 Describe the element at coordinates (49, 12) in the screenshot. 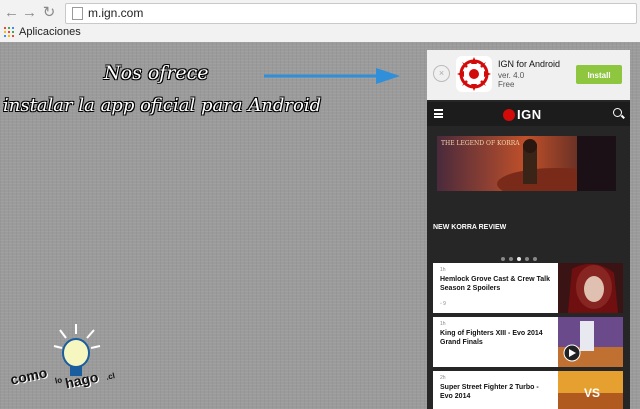

I see `reload-icon: ↻` at that location.